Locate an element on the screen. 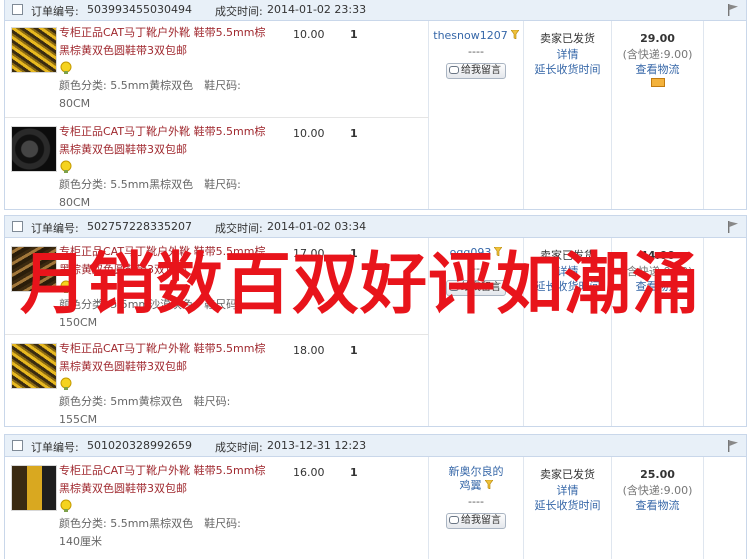 This screenshot has height=559, width=750. price-column: 25.00 (含快递:9.00) 查看物流 is located at coordinates (658, 508).